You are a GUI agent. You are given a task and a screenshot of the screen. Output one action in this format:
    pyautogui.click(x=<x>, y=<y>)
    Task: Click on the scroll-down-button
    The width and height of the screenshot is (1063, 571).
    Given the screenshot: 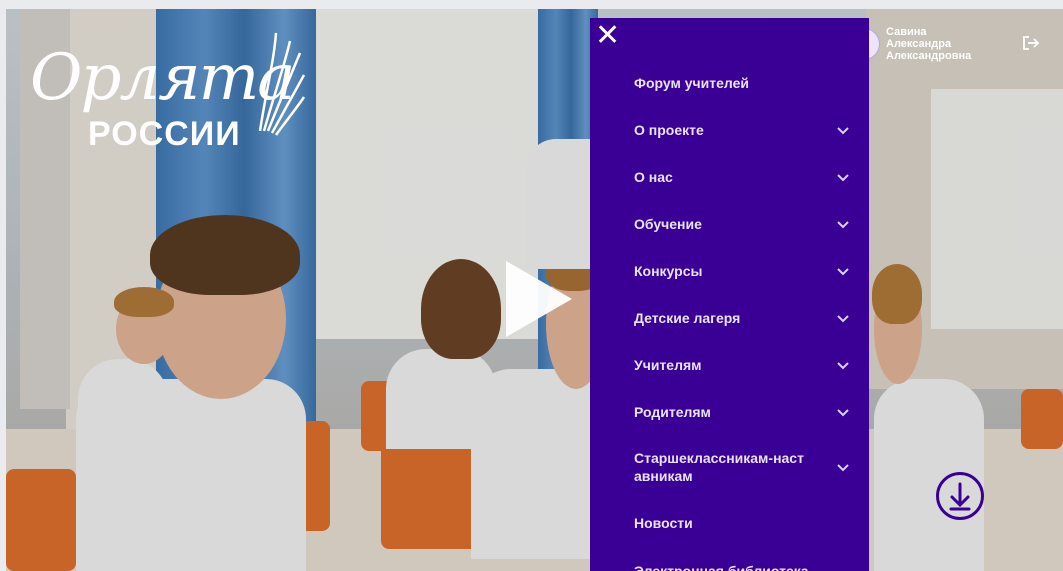 What is the action you would take?
    pyautogui.click(x=960, y=496)
    